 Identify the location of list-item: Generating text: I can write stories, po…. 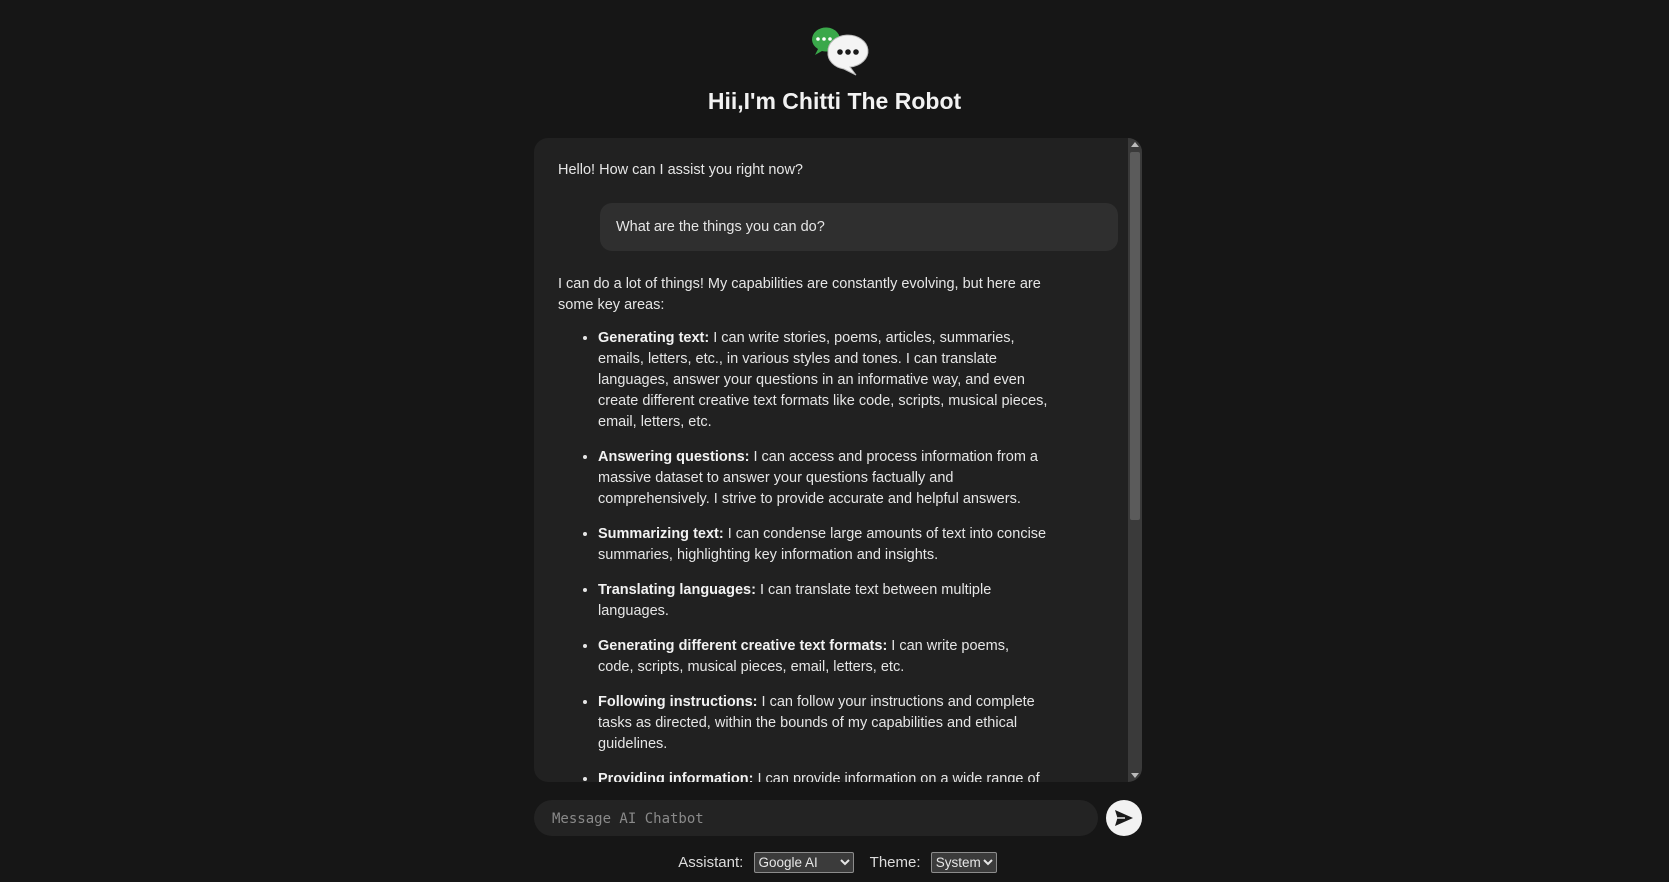
(823, 380).